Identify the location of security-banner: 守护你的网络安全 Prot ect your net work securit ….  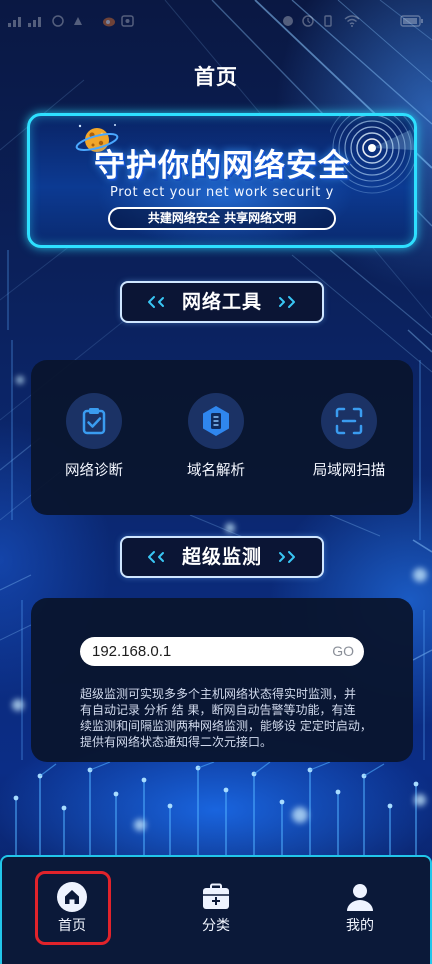
(222, 180).